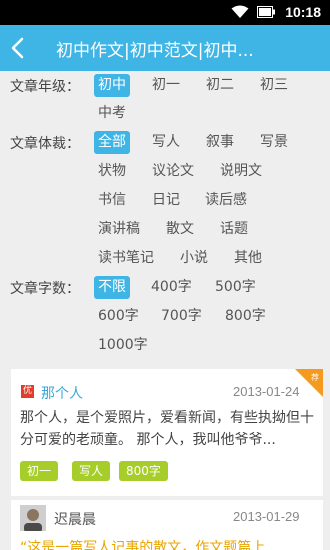 This screenshot has width=330, height=550. I want to click on excellent-badge-icon: 优, so click(27, 391).